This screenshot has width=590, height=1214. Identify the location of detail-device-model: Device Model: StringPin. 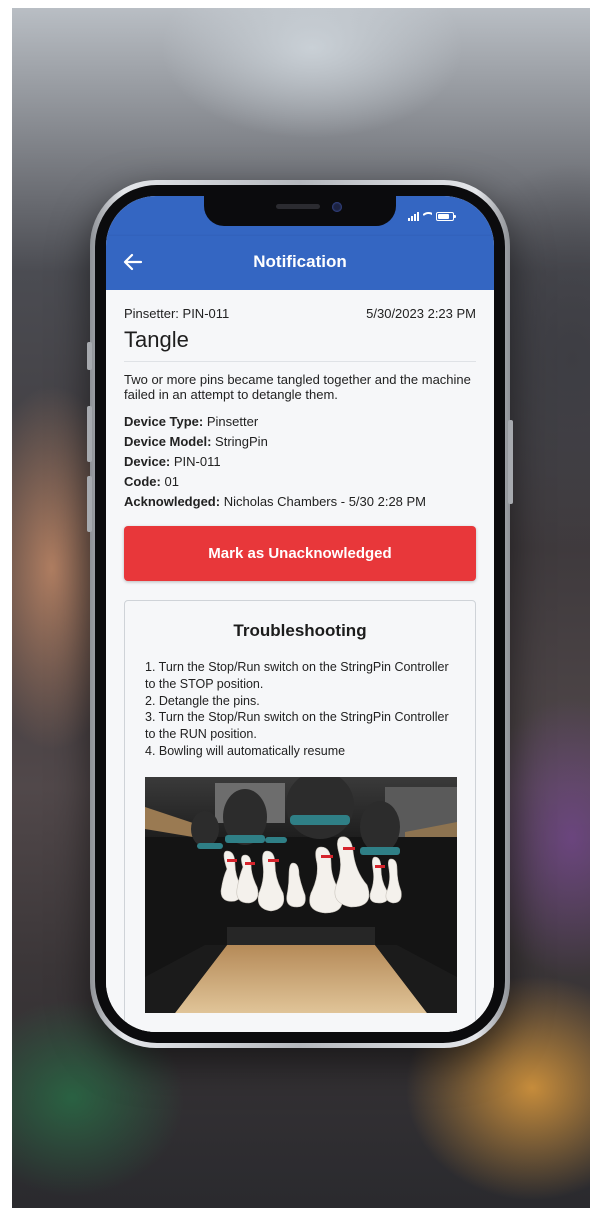
(275, 442).